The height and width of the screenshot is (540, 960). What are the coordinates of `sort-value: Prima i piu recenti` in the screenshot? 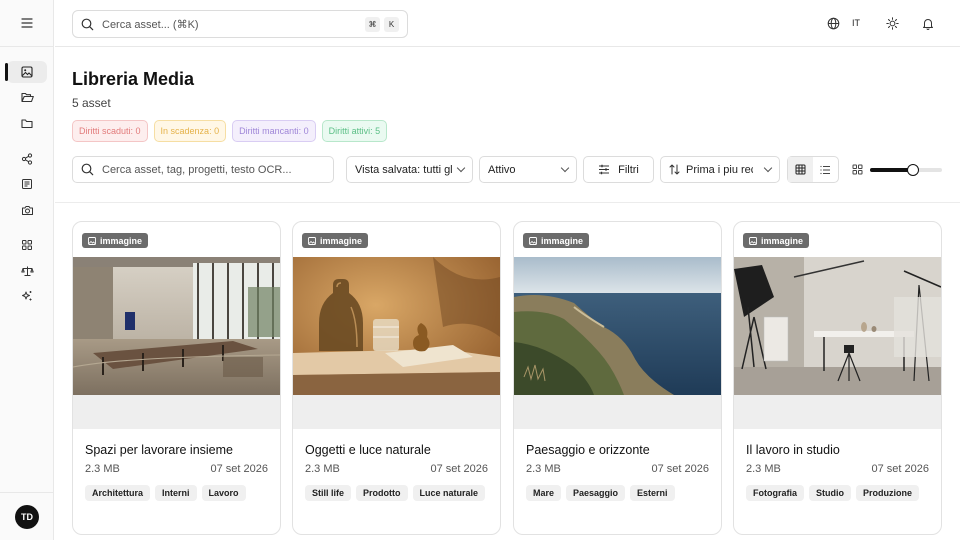 It's located at (719, 169).